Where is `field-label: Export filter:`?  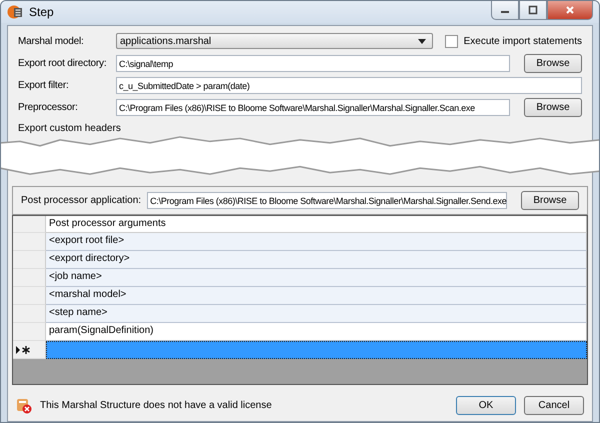 field-label: Export filter: is located at coordinates (44, 85).